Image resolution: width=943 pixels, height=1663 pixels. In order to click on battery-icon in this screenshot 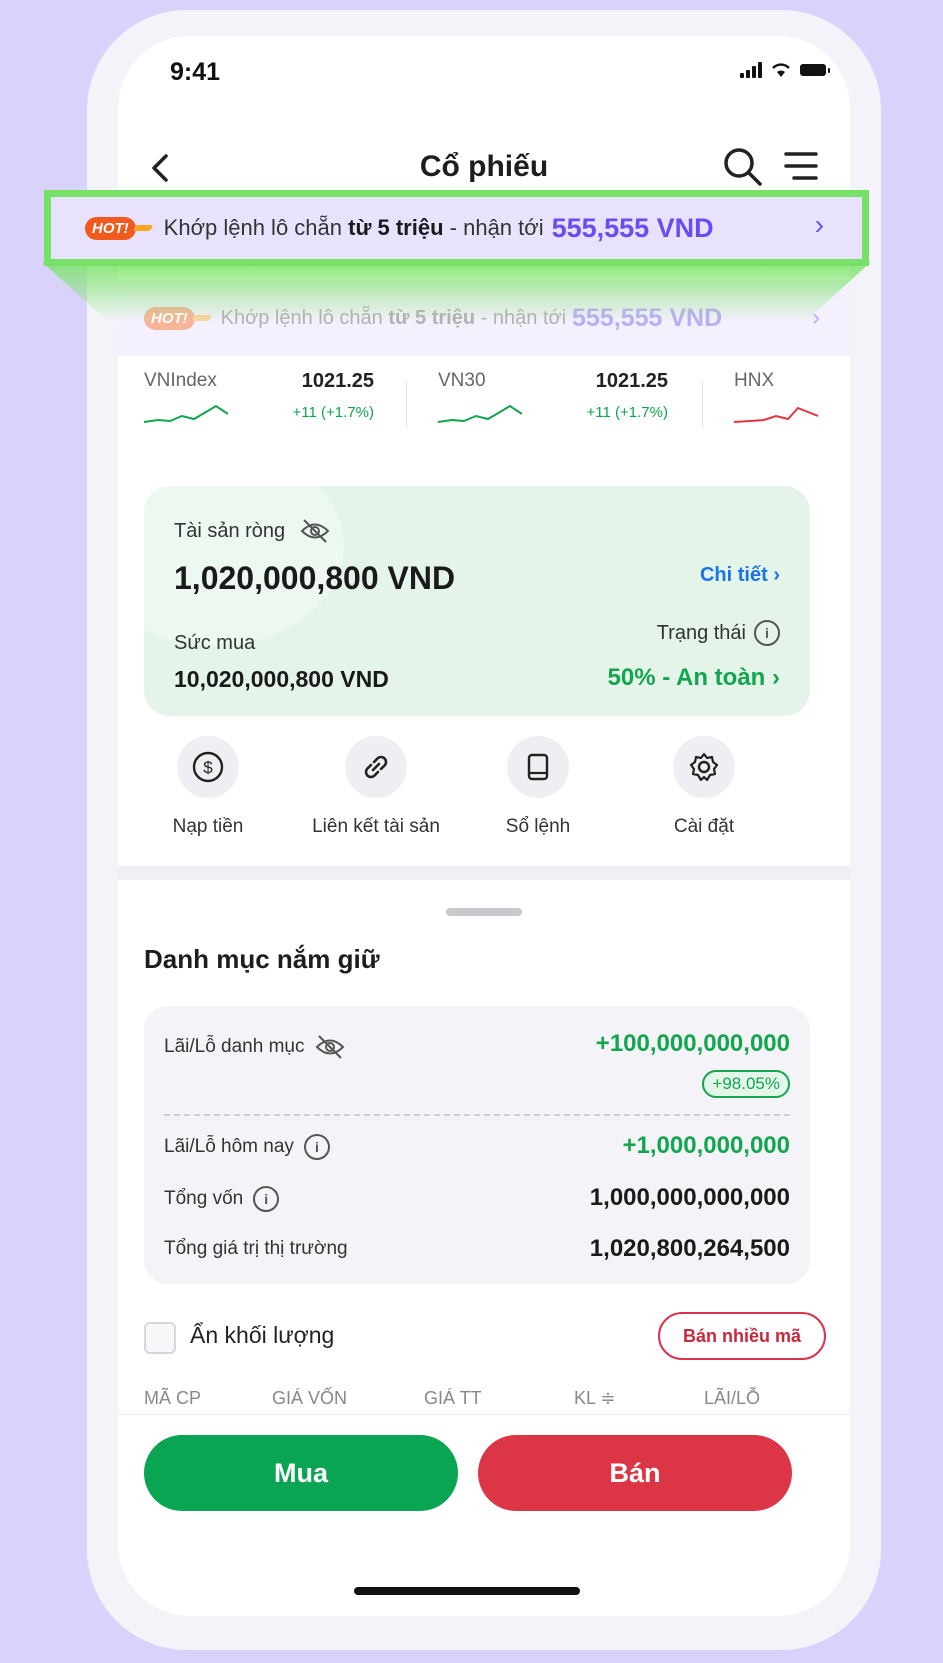, I will do `click(815, 70)`.